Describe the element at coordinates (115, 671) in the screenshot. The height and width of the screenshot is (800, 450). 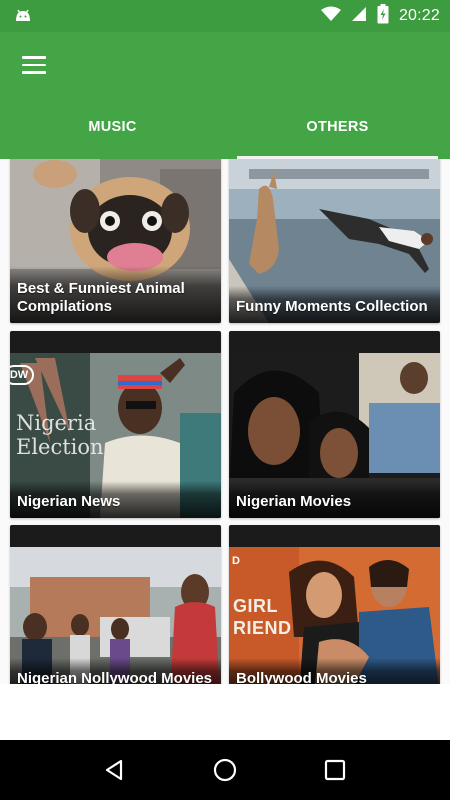
I see `card-title: Nigerian Nollywood Movies` at that location.